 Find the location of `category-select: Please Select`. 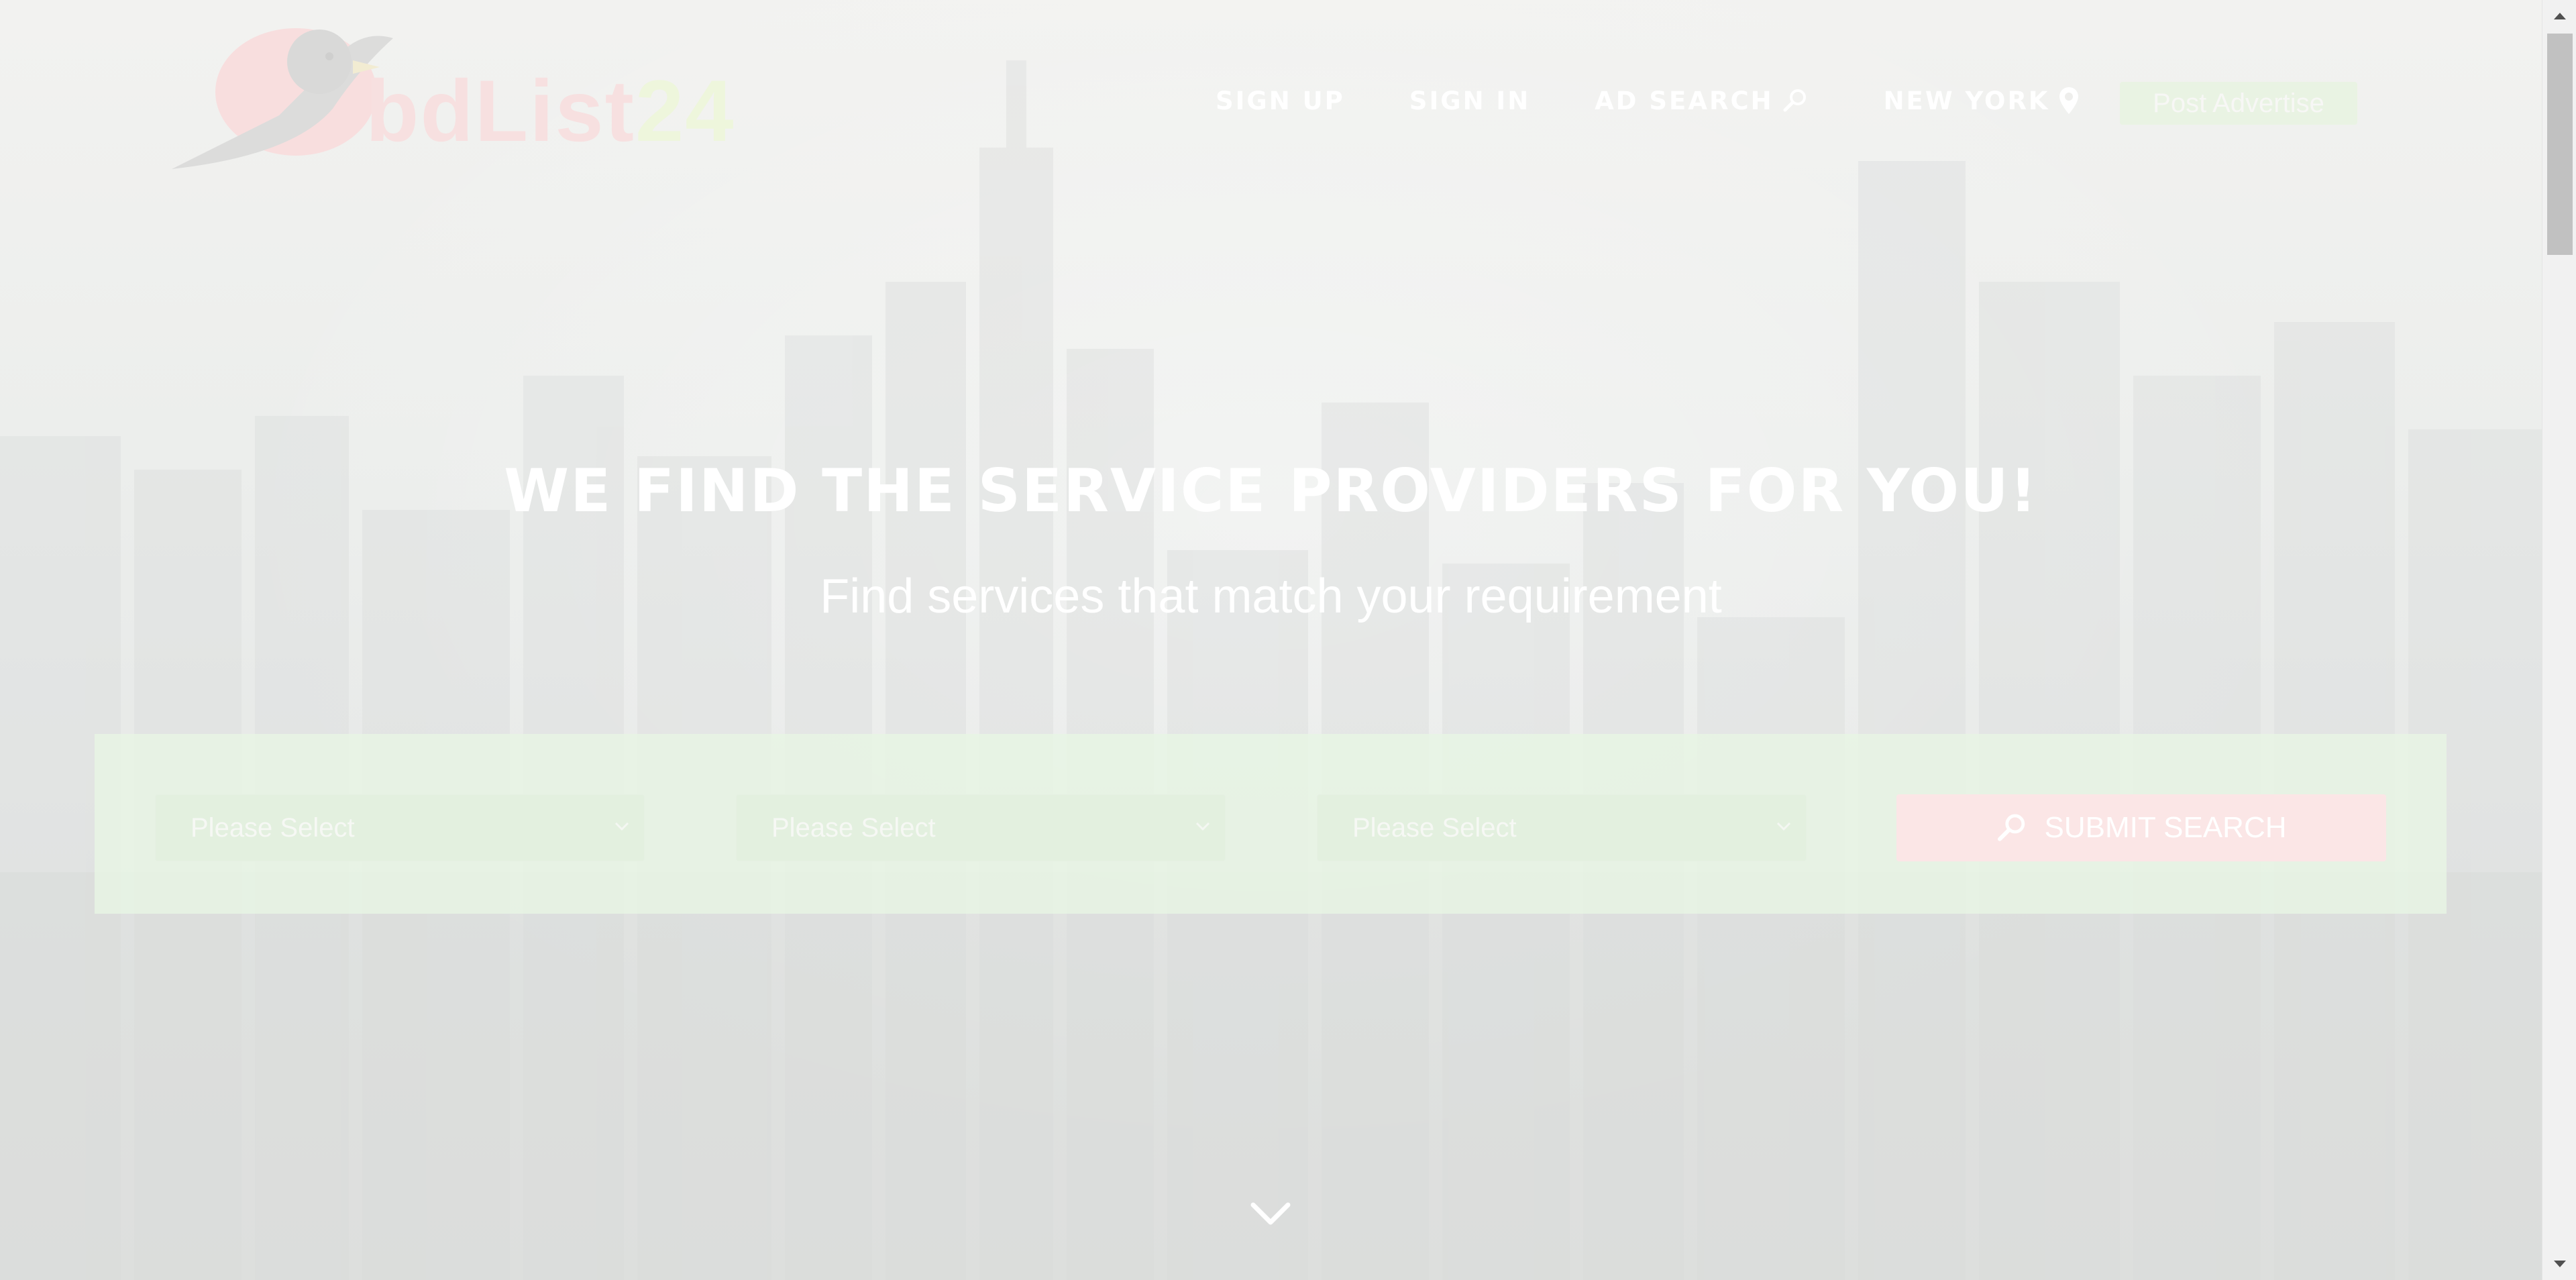

category-select: Please Select is located at coordinates (400, 827).